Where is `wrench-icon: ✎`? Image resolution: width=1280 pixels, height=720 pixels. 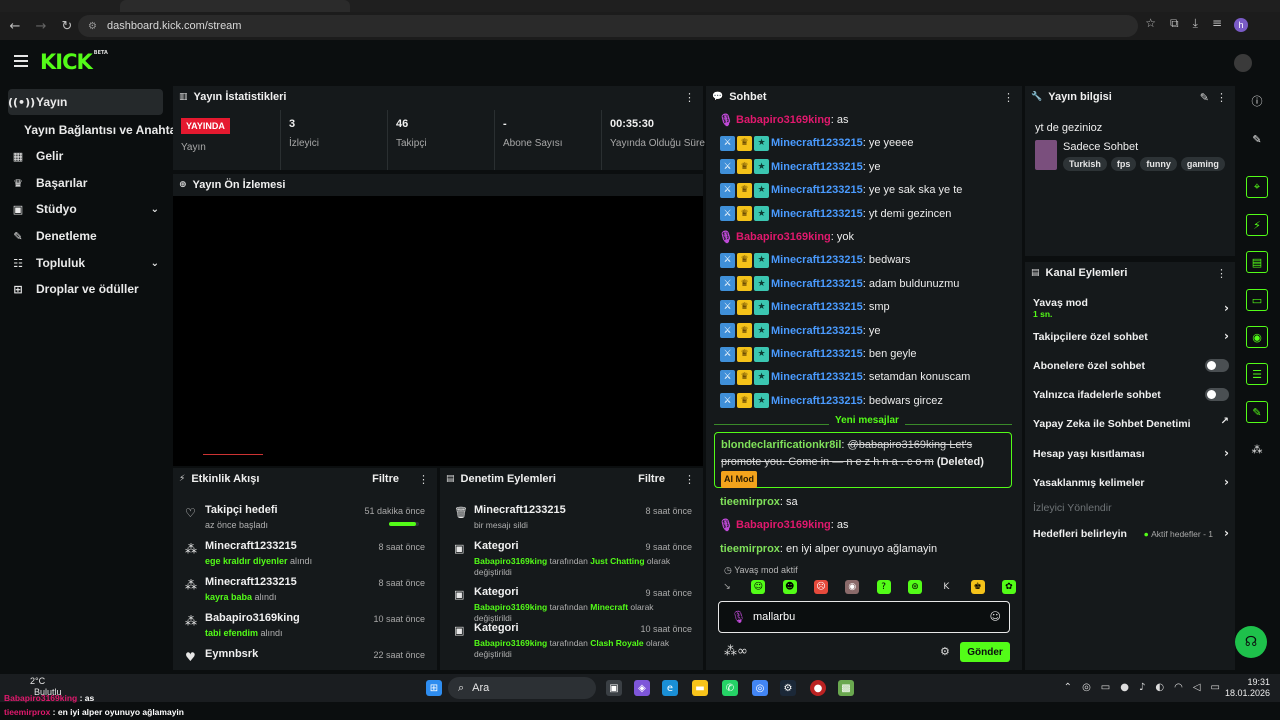 wrench-icon: ✎ is located at coordinates (1257, 412).